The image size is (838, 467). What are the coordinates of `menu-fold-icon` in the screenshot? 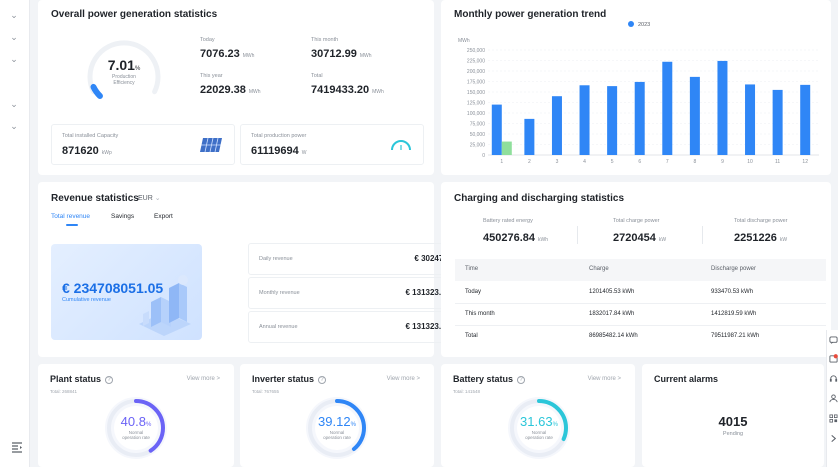 It's located at (17, 447).